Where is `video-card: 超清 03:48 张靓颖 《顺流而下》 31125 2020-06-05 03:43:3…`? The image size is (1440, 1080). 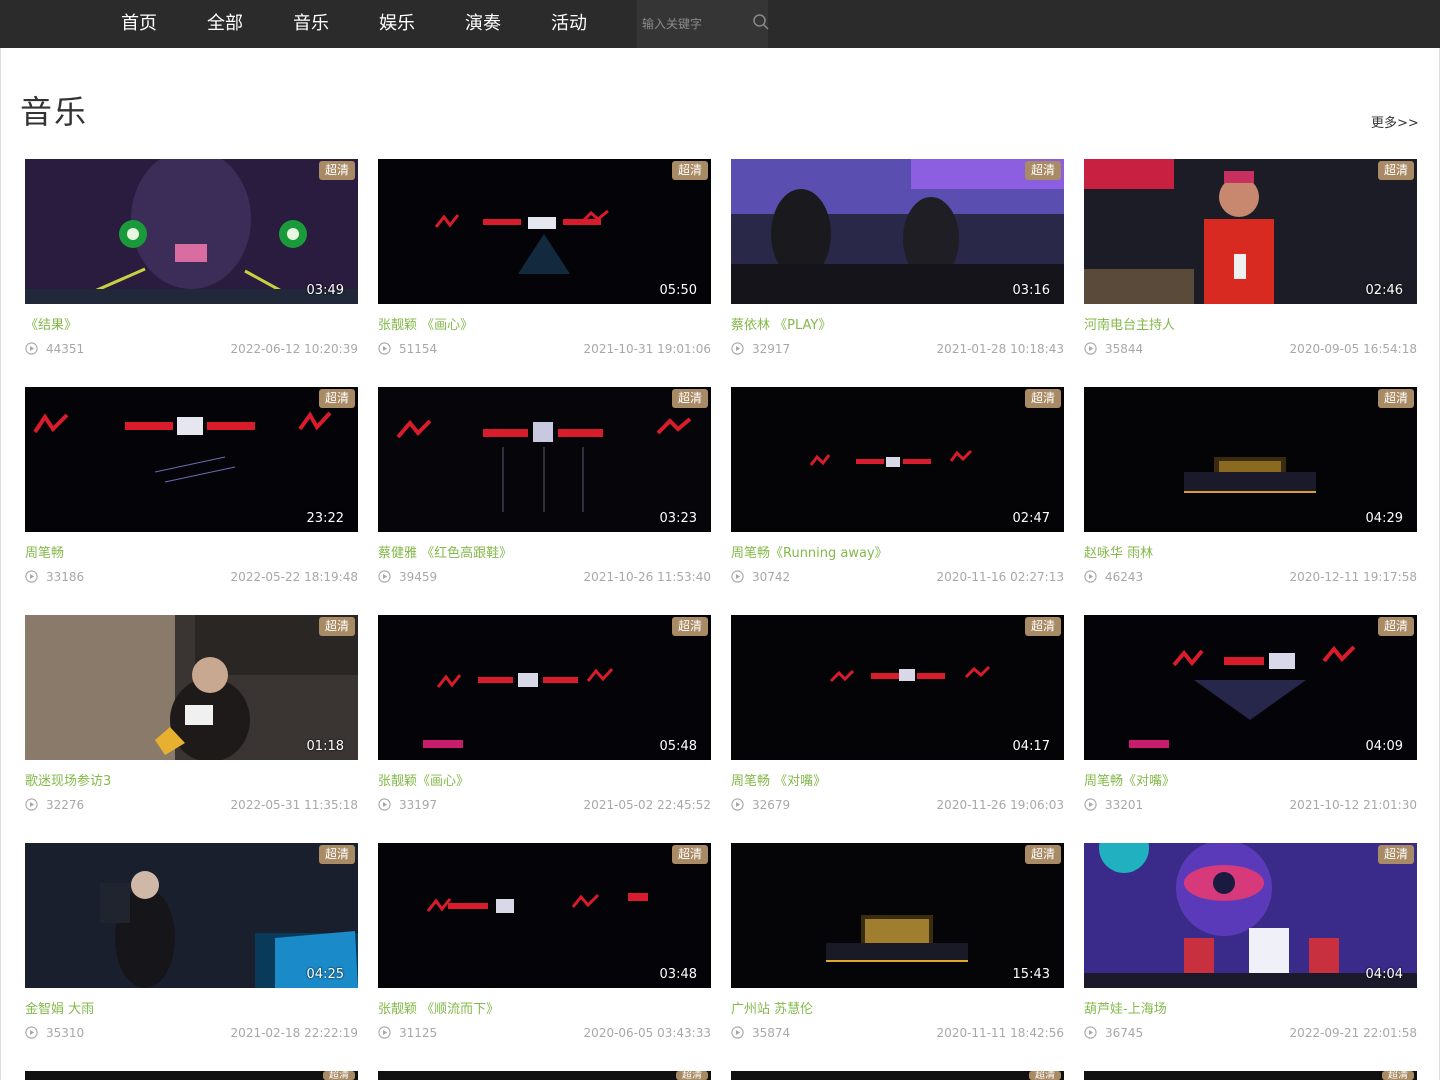 video-card: 超清 03:48 张靓颖 《顺流而下》 31125 2020-06-05 03:43:3… is located at coordinates (544, 941).